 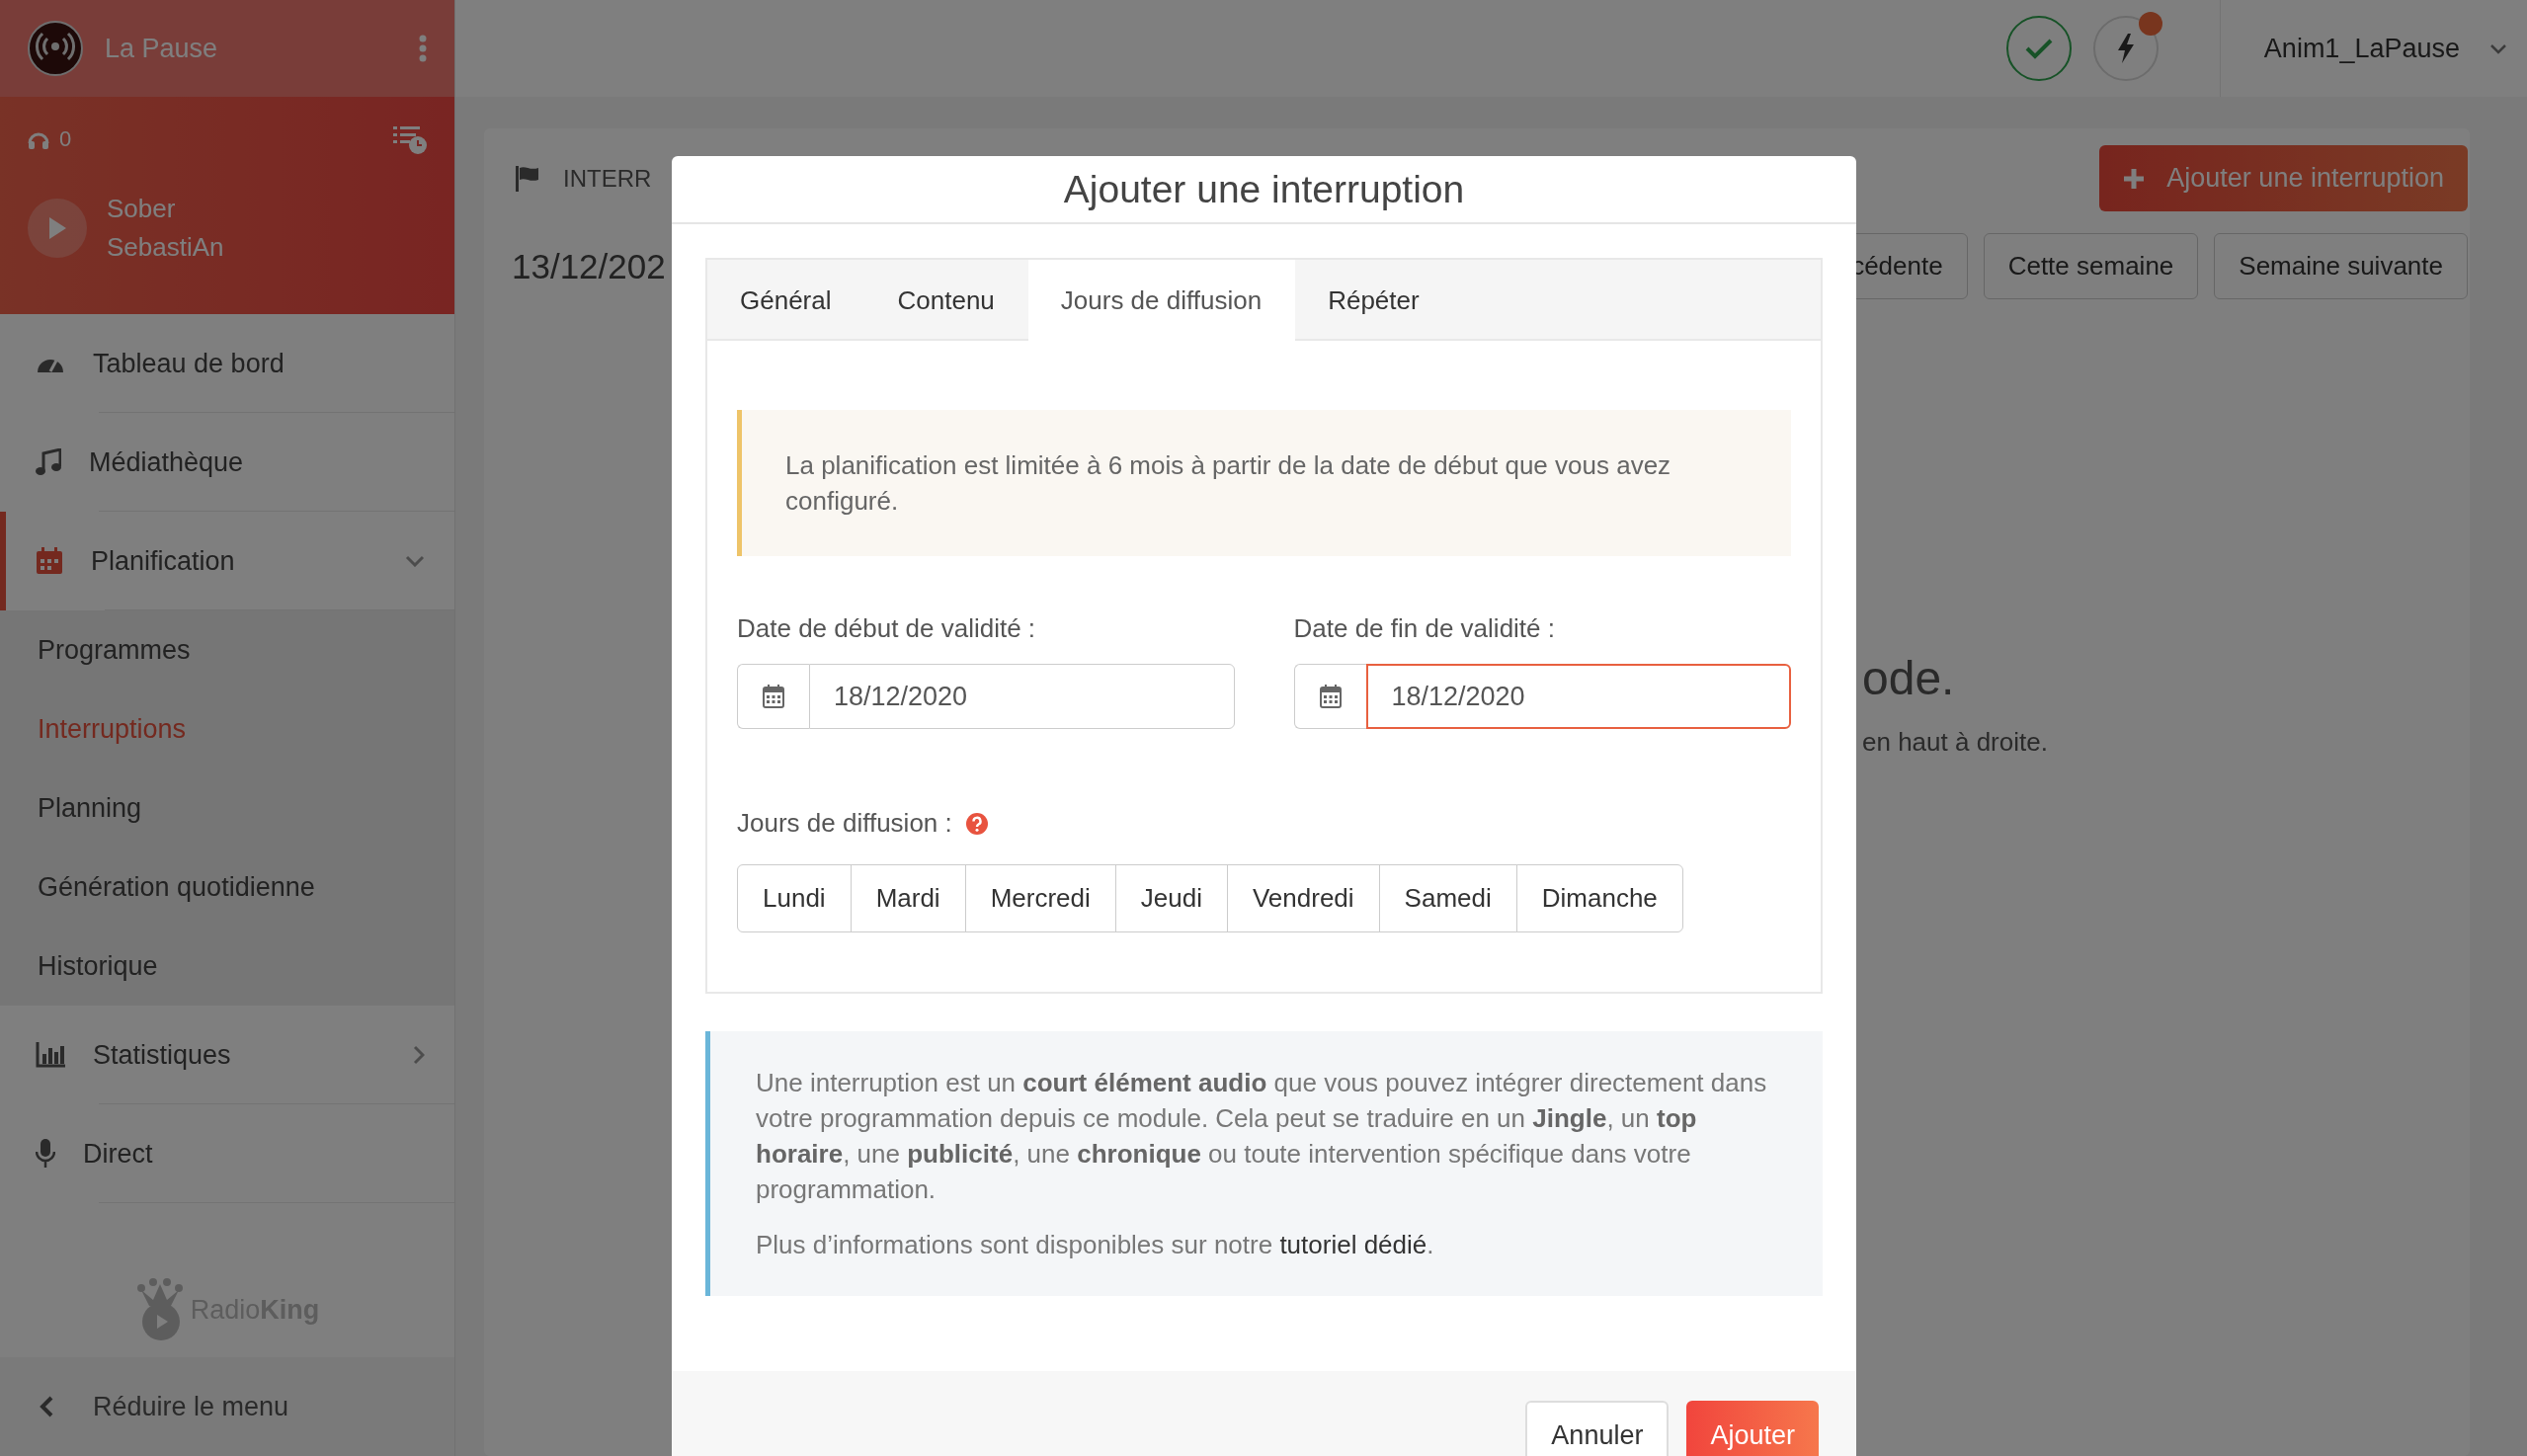 I want to click on user-name: Anim1_LaPause, so click(x=2361, y=48).